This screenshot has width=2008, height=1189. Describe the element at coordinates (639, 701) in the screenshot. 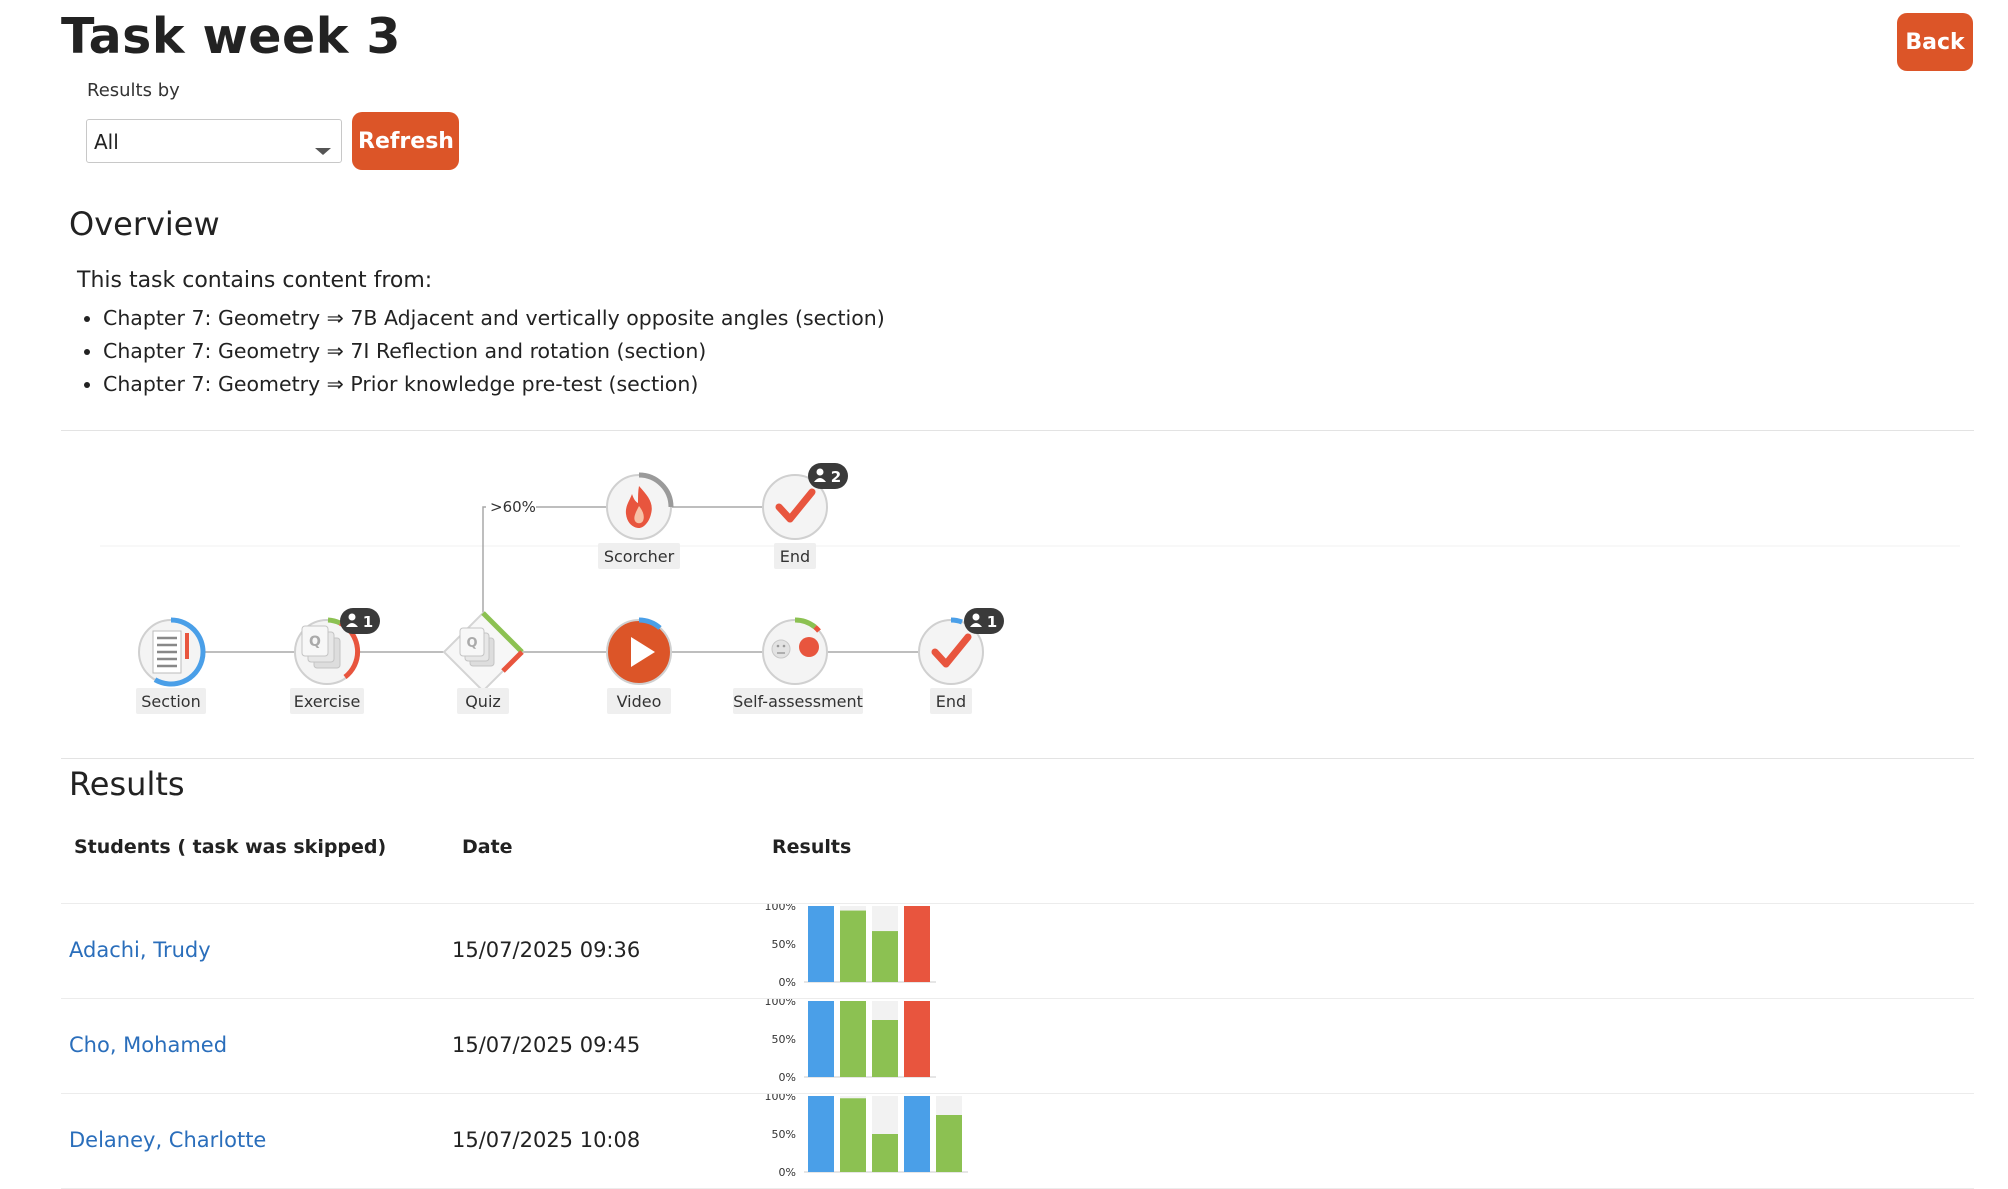

I see `flow-node-label: Video` at that location.